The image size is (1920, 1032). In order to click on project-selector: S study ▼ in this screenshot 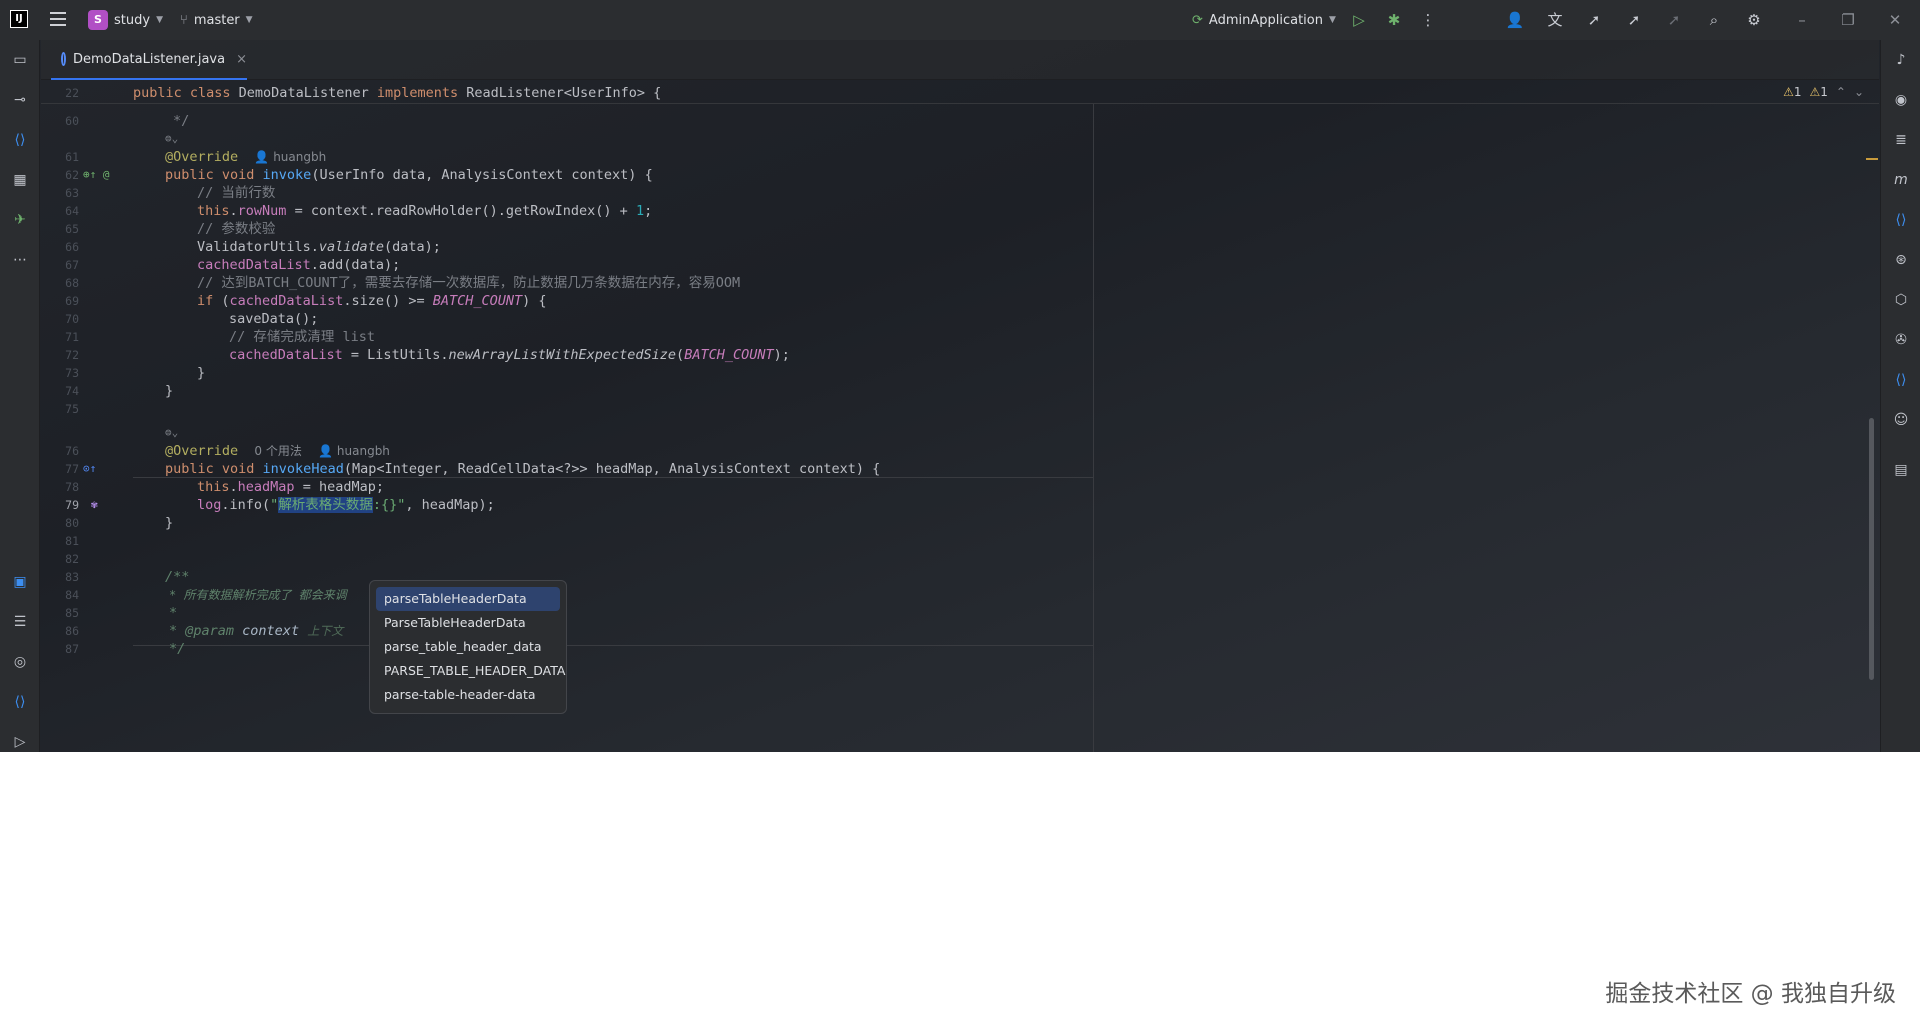, I will do `click(125, 20)`.